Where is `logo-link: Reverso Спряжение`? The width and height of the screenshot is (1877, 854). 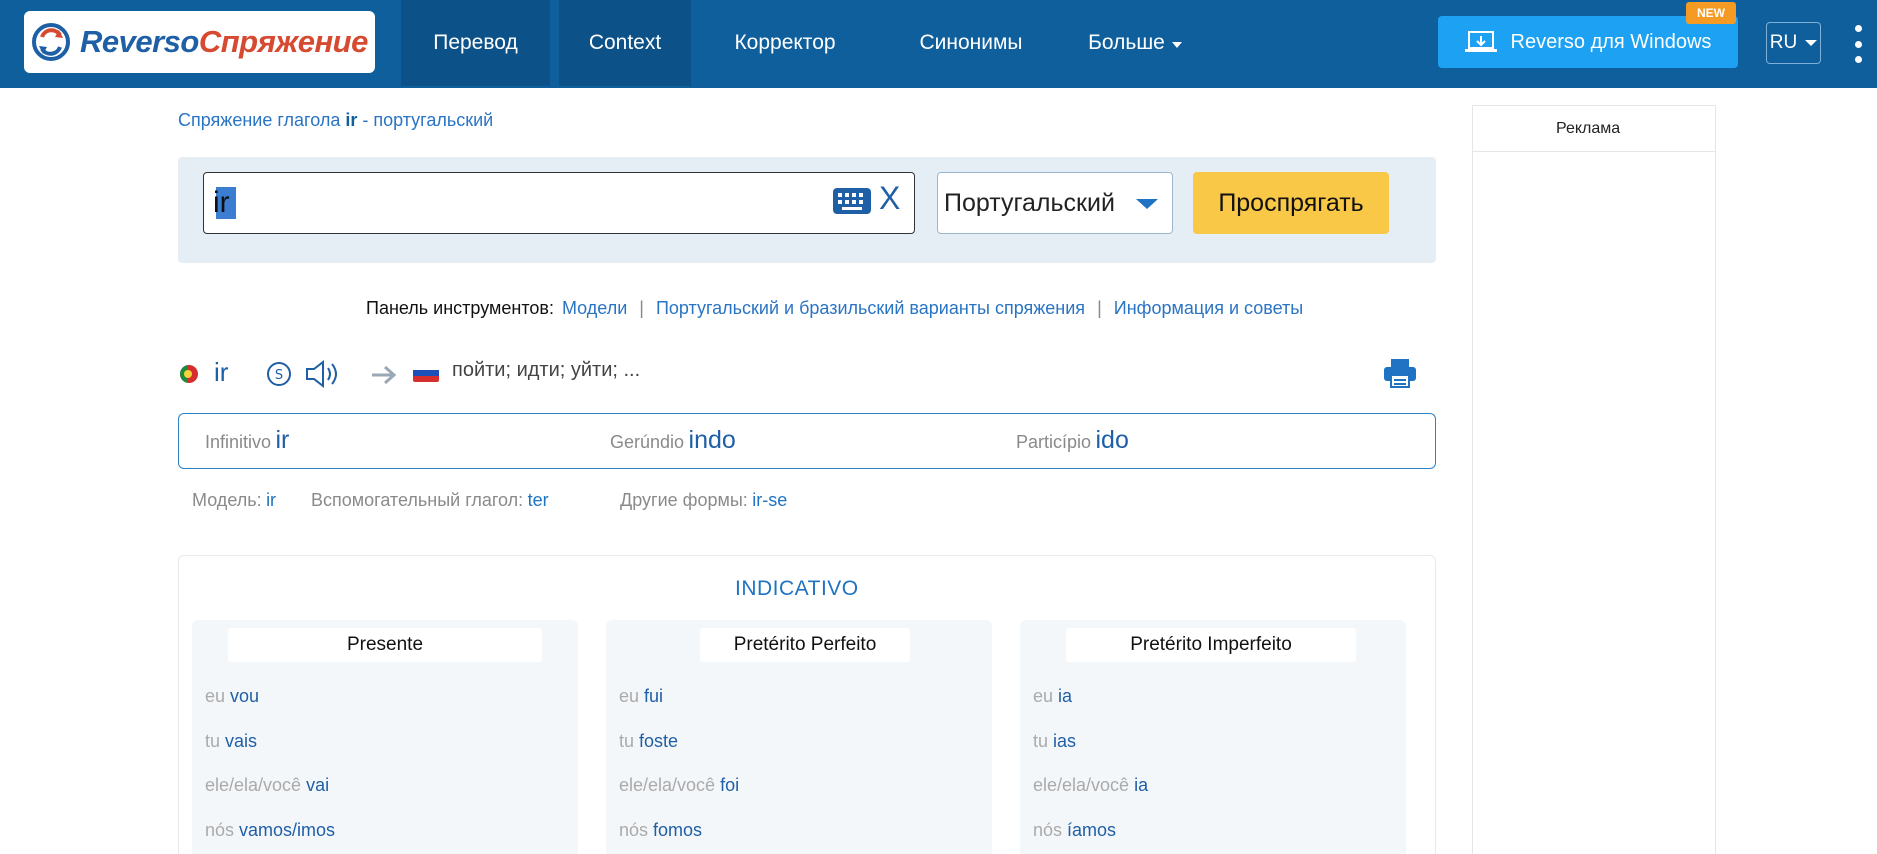
logo-link: Reverso Спряжение is located at coordinates (199, 42).